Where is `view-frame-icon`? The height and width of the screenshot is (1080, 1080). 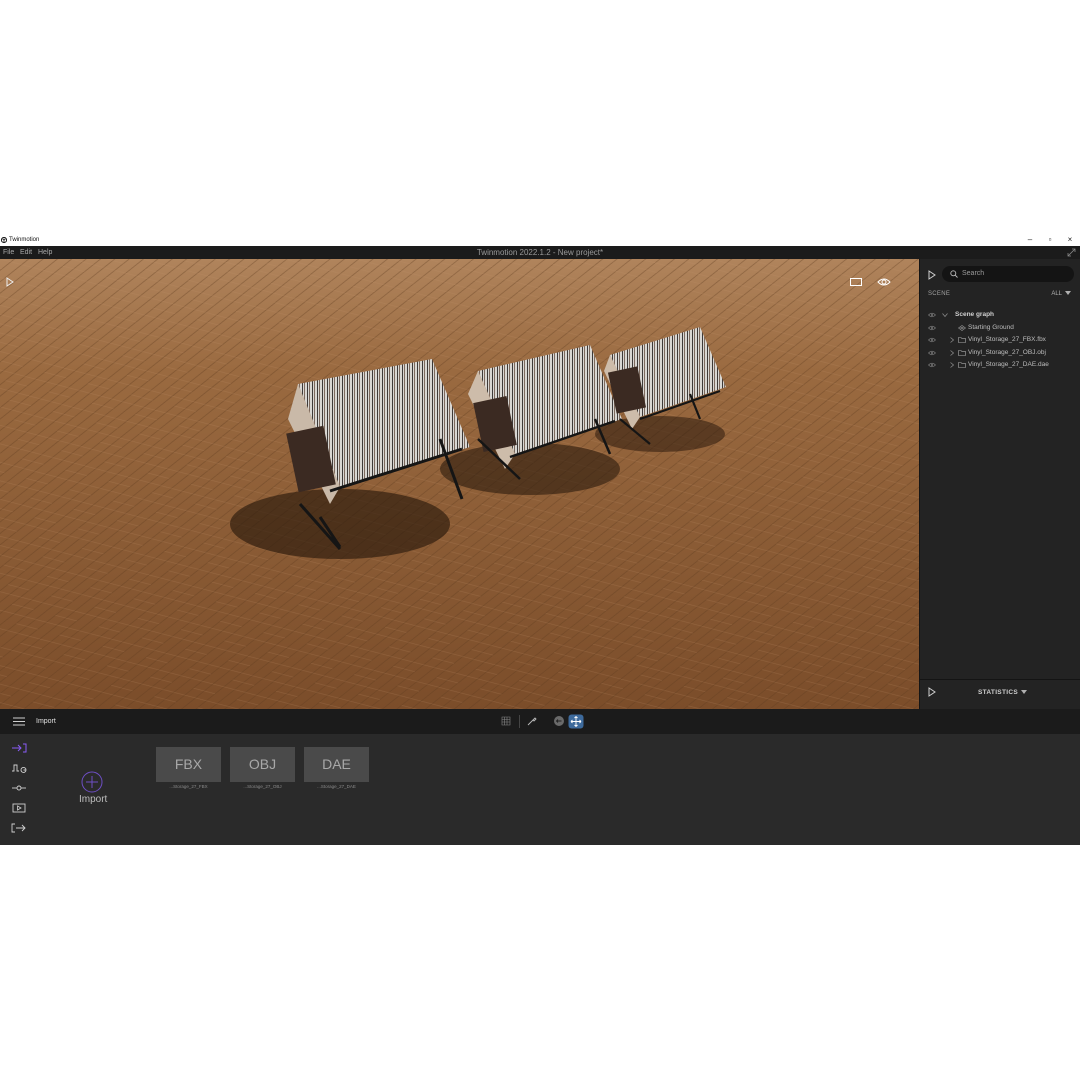 view-frame-icon is located at coordinates (856, 282).